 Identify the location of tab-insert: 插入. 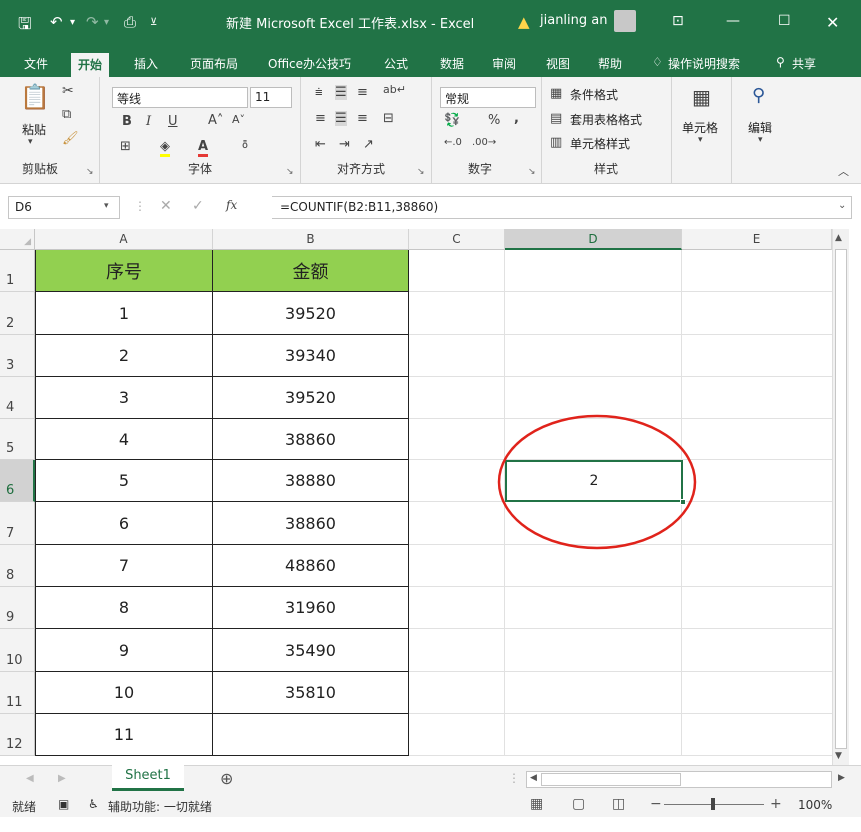
(146, 63).